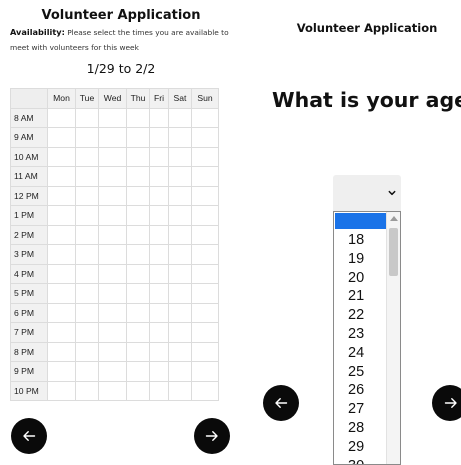  I want to click on age-option: 19, so click(356, 259).